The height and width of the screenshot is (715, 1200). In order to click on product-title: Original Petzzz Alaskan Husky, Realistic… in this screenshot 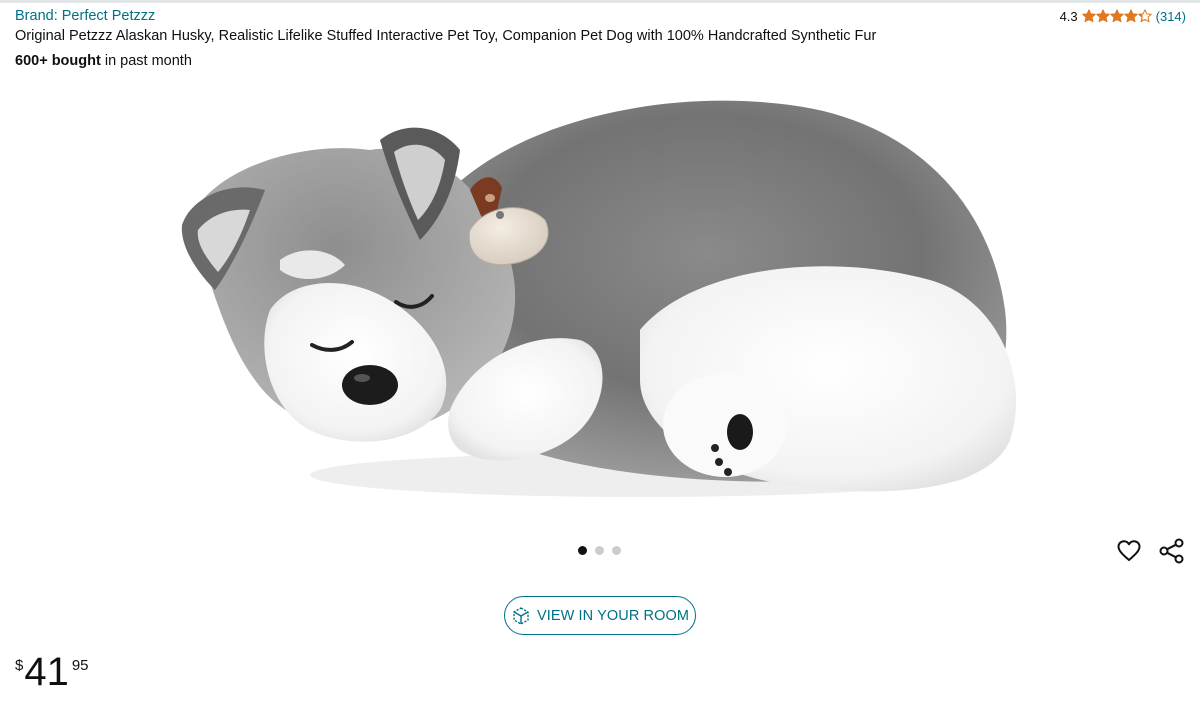, I will do `click(446, 36)`.